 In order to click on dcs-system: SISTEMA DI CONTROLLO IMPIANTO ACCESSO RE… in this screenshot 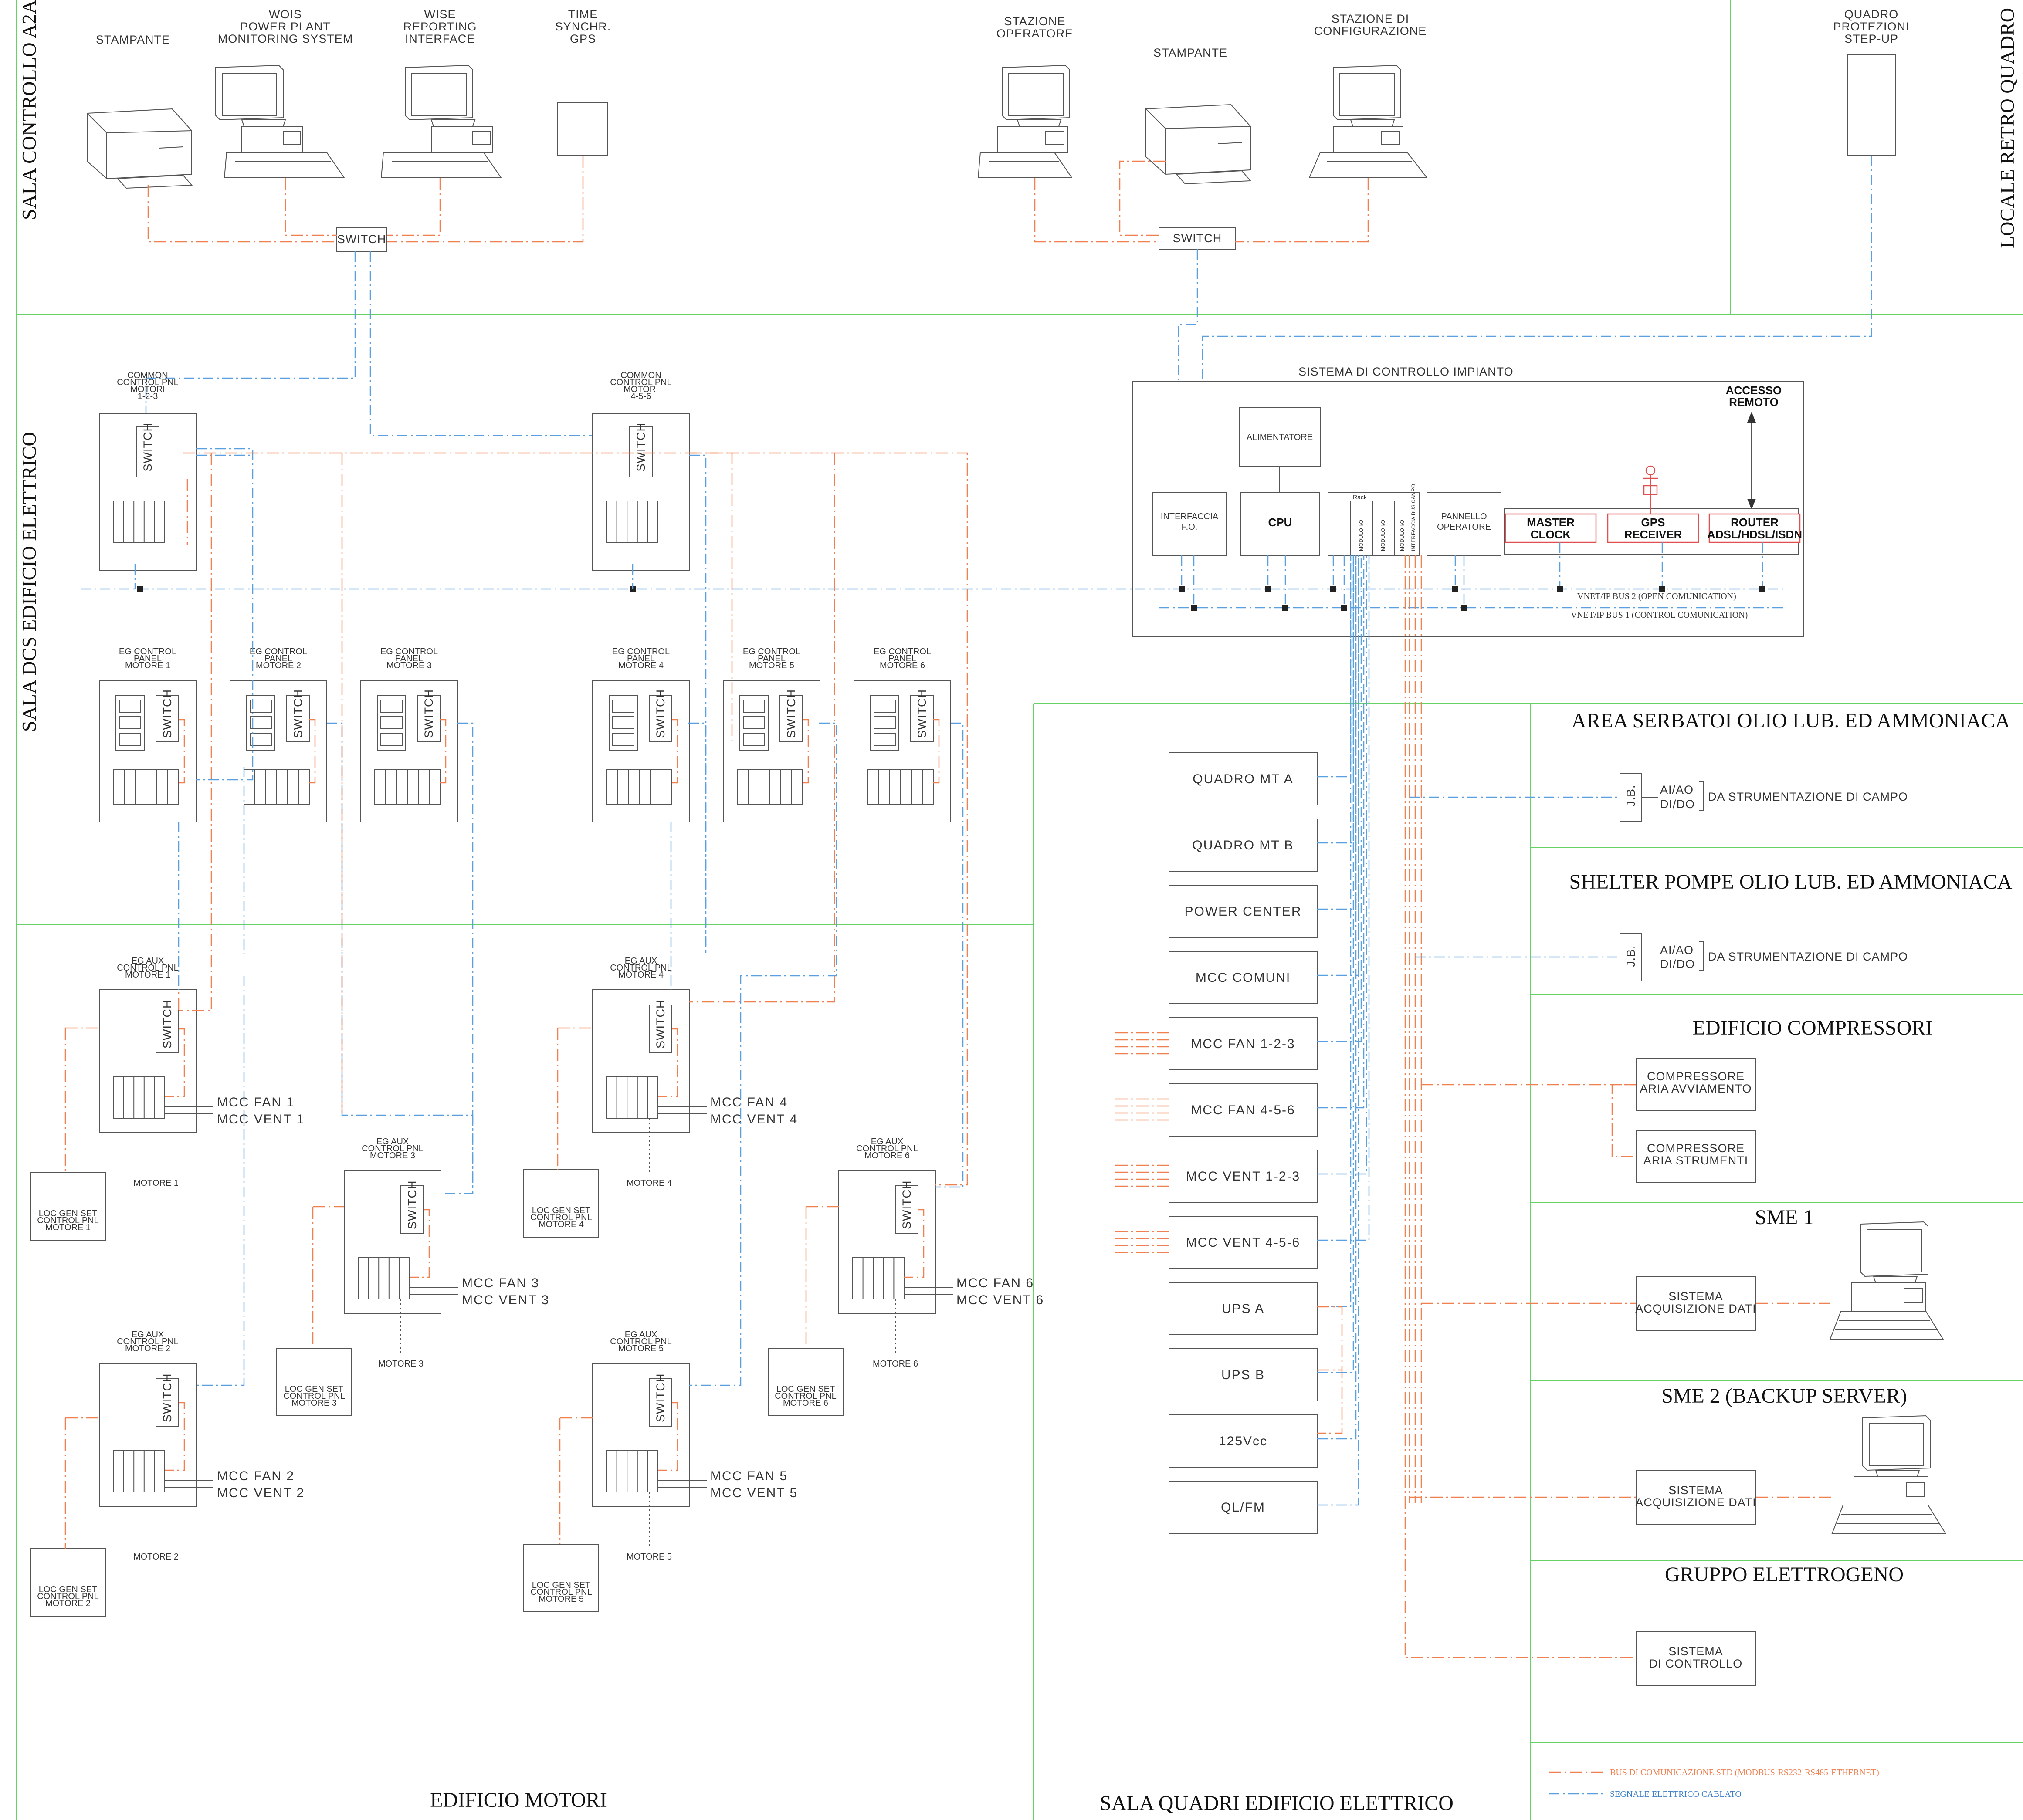, I will do `click(1468, 501)`.